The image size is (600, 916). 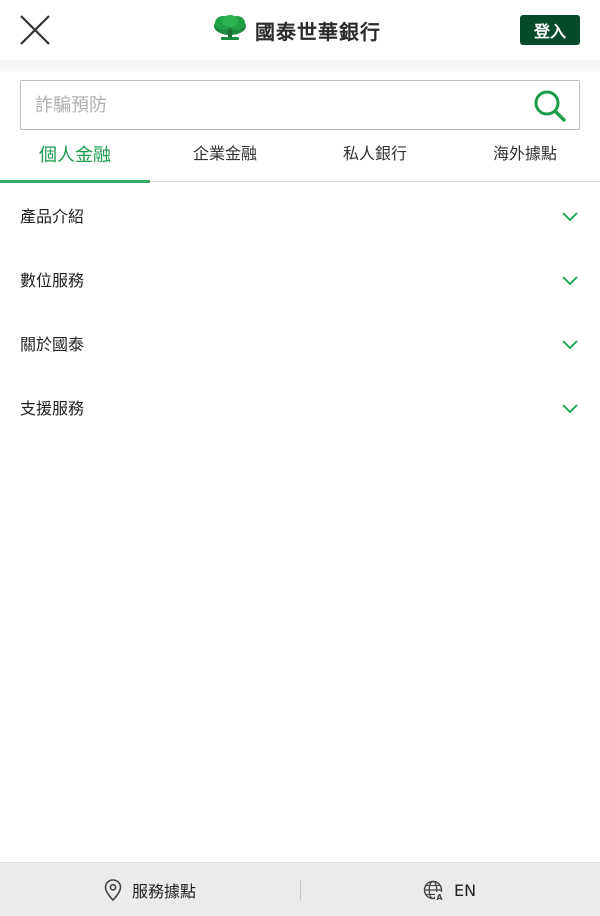 What do you see at coordinates (300, 342) in the screenshot?
I see `menu-item-about: 關於國泰` at bounding box center [300, 342].